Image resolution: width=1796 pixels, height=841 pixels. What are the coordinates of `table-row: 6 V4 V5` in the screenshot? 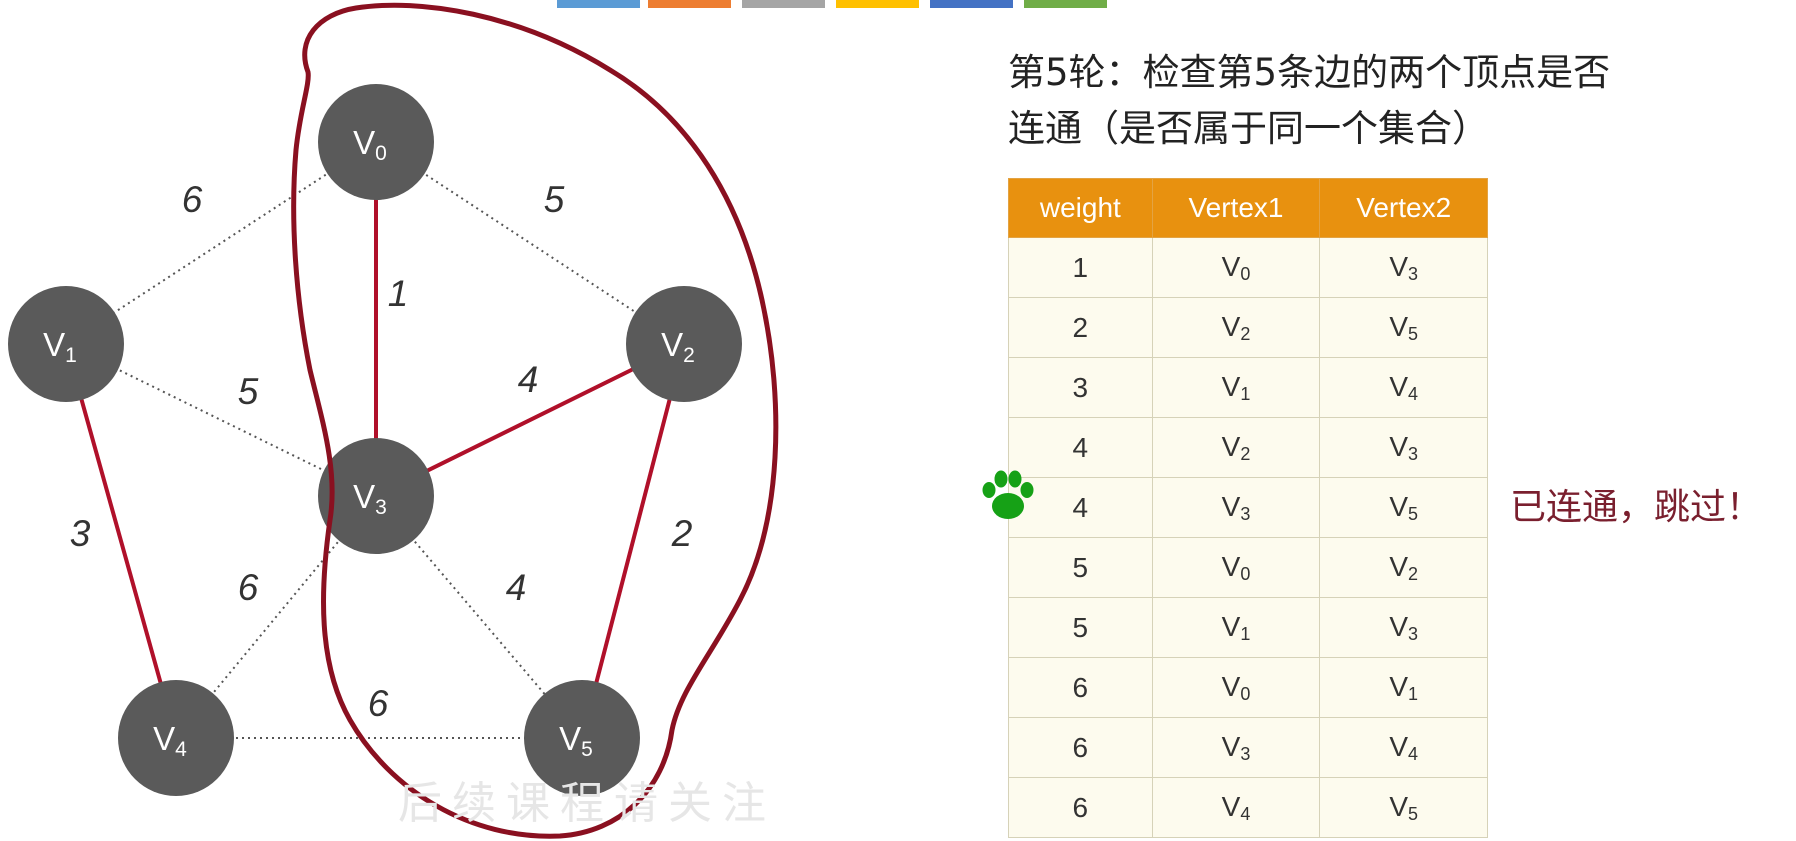 It's located at (1248, 807).